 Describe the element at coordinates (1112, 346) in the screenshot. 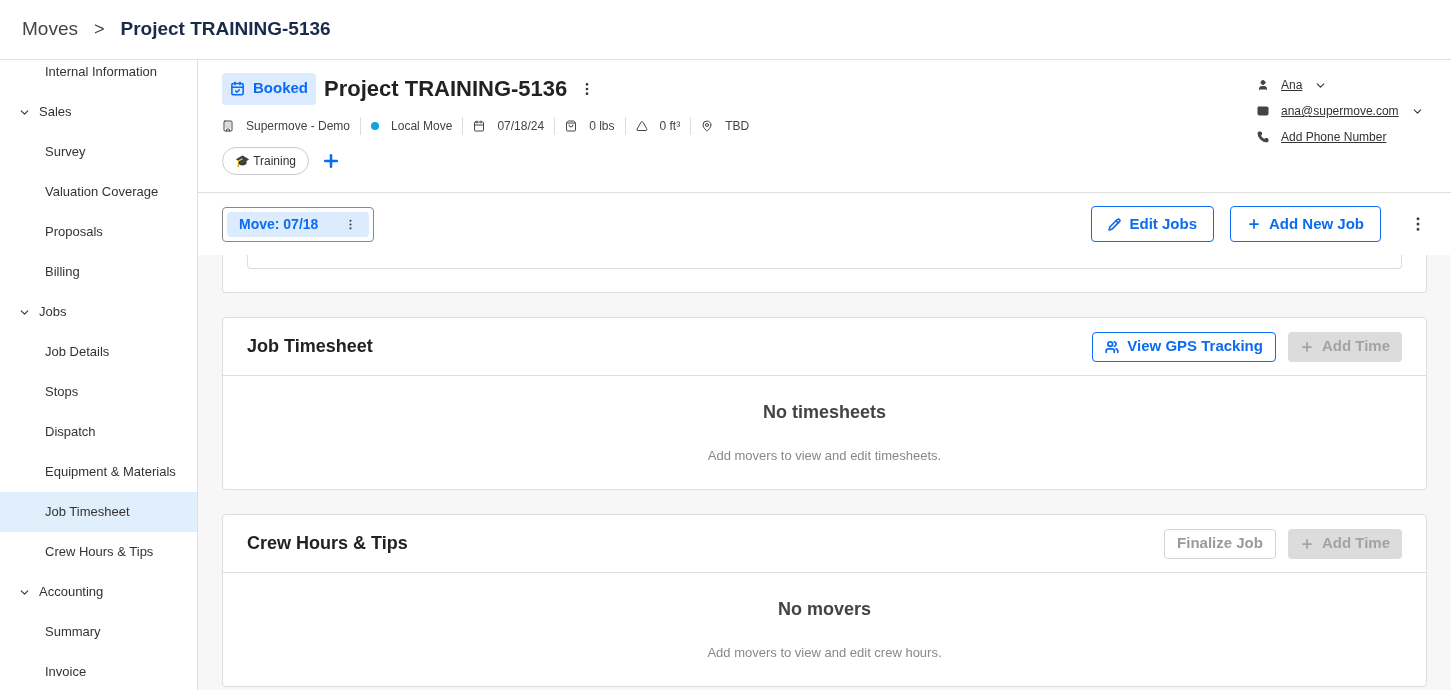

I see `people-icon` at that location.